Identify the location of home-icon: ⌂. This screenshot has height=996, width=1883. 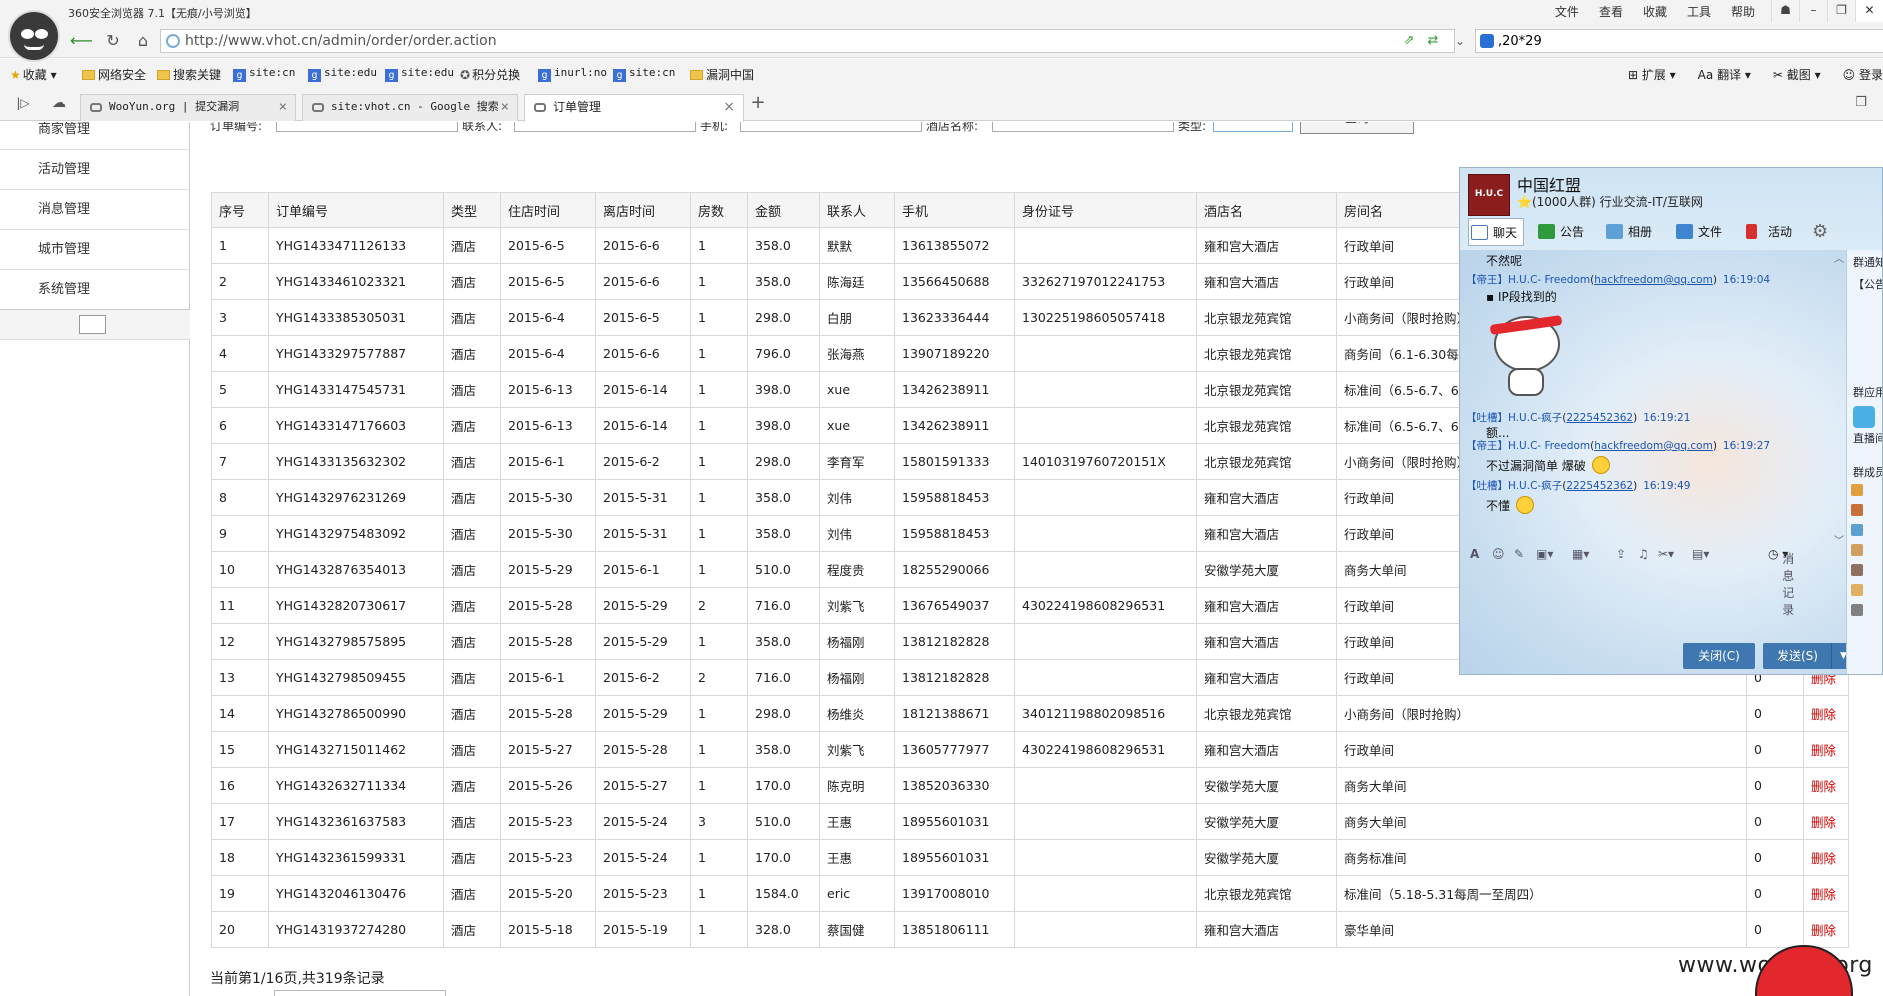
(143, 42).